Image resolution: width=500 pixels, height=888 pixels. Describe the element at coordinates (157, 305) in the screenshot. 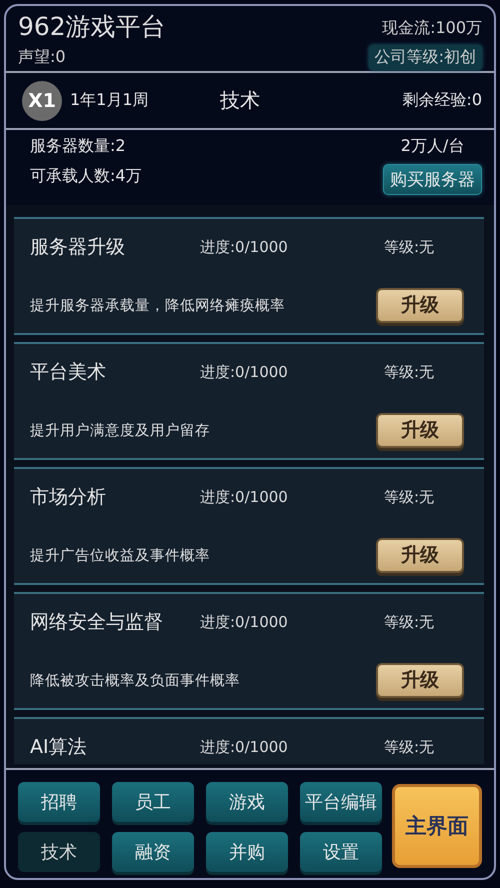

I see `tech-description: 提升服务器承载量，降低网络瘫痪概率` at that location.